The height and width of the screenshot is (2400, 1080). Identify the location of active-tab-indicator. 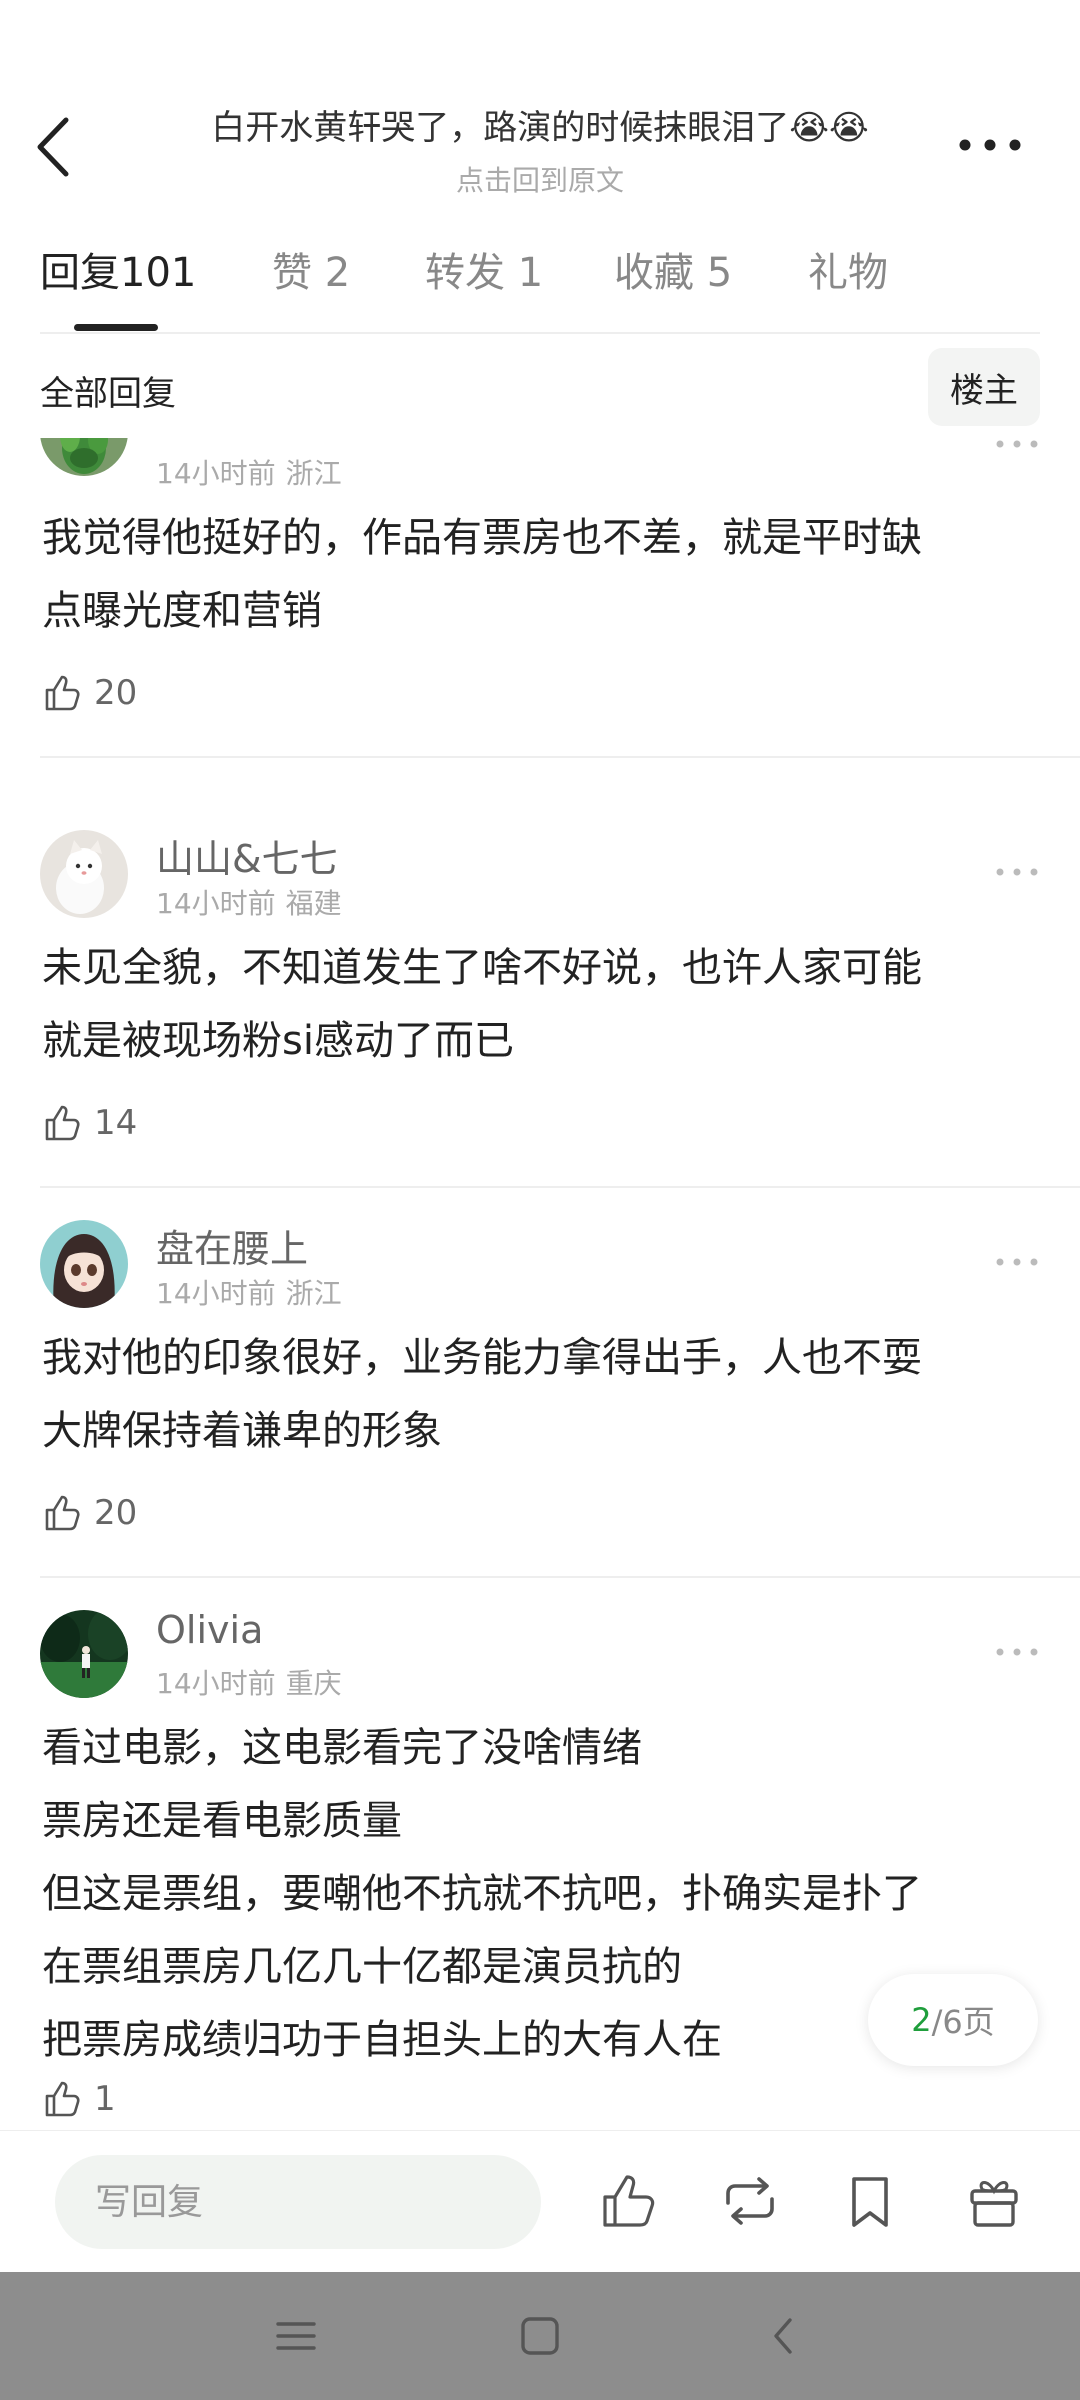
(116, 327).